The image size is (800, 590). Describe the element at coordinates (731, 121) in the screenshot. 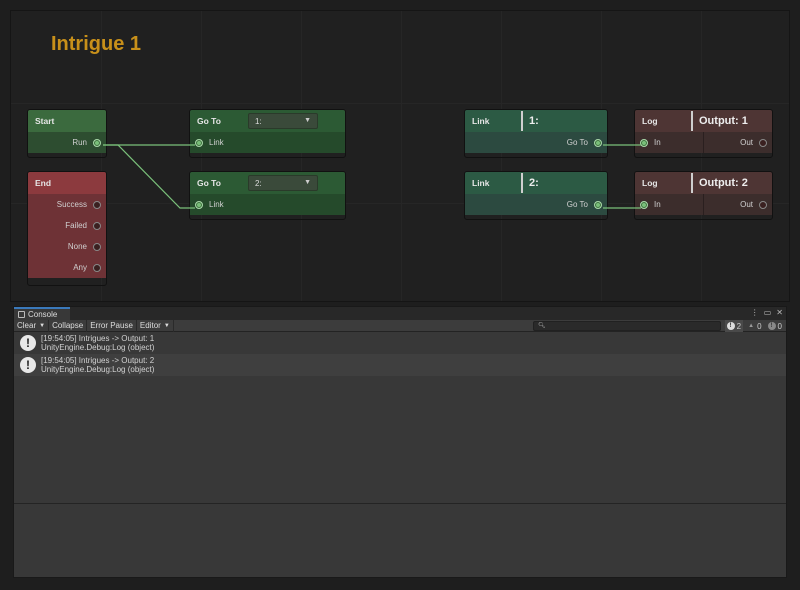

I see `log-1-message-field: Output: 1` at that location.